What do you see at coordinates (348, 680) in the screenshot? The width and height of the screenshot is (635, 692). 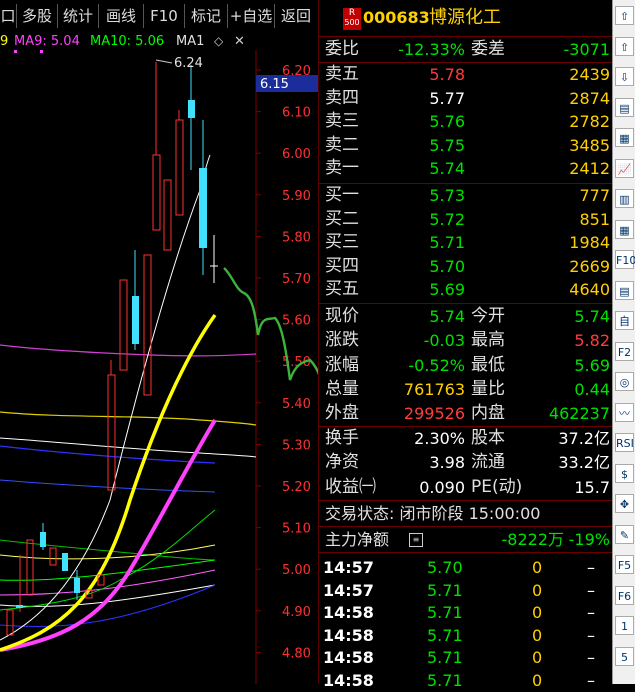 I see `tick-time: 14:58` at bounding box center [348, 680].